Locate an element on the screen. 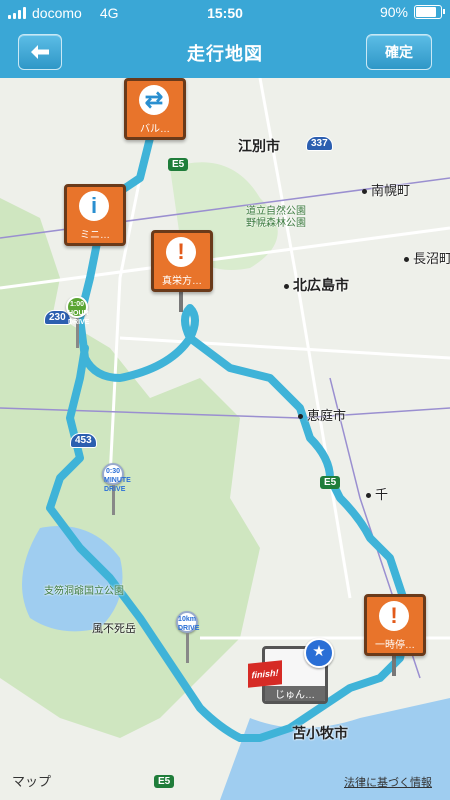 The image size is (450, 800). navigation-bar: 走行地図 確定 is located at coordinates (225, 52).